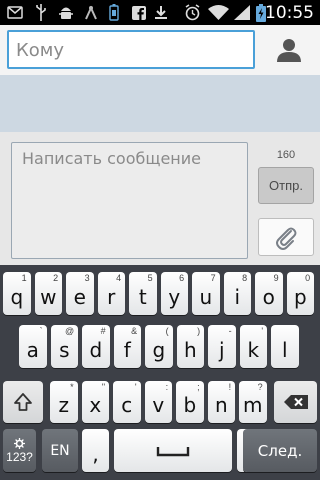  I want to click on key-secondary-label: 8, so click(245, 278).